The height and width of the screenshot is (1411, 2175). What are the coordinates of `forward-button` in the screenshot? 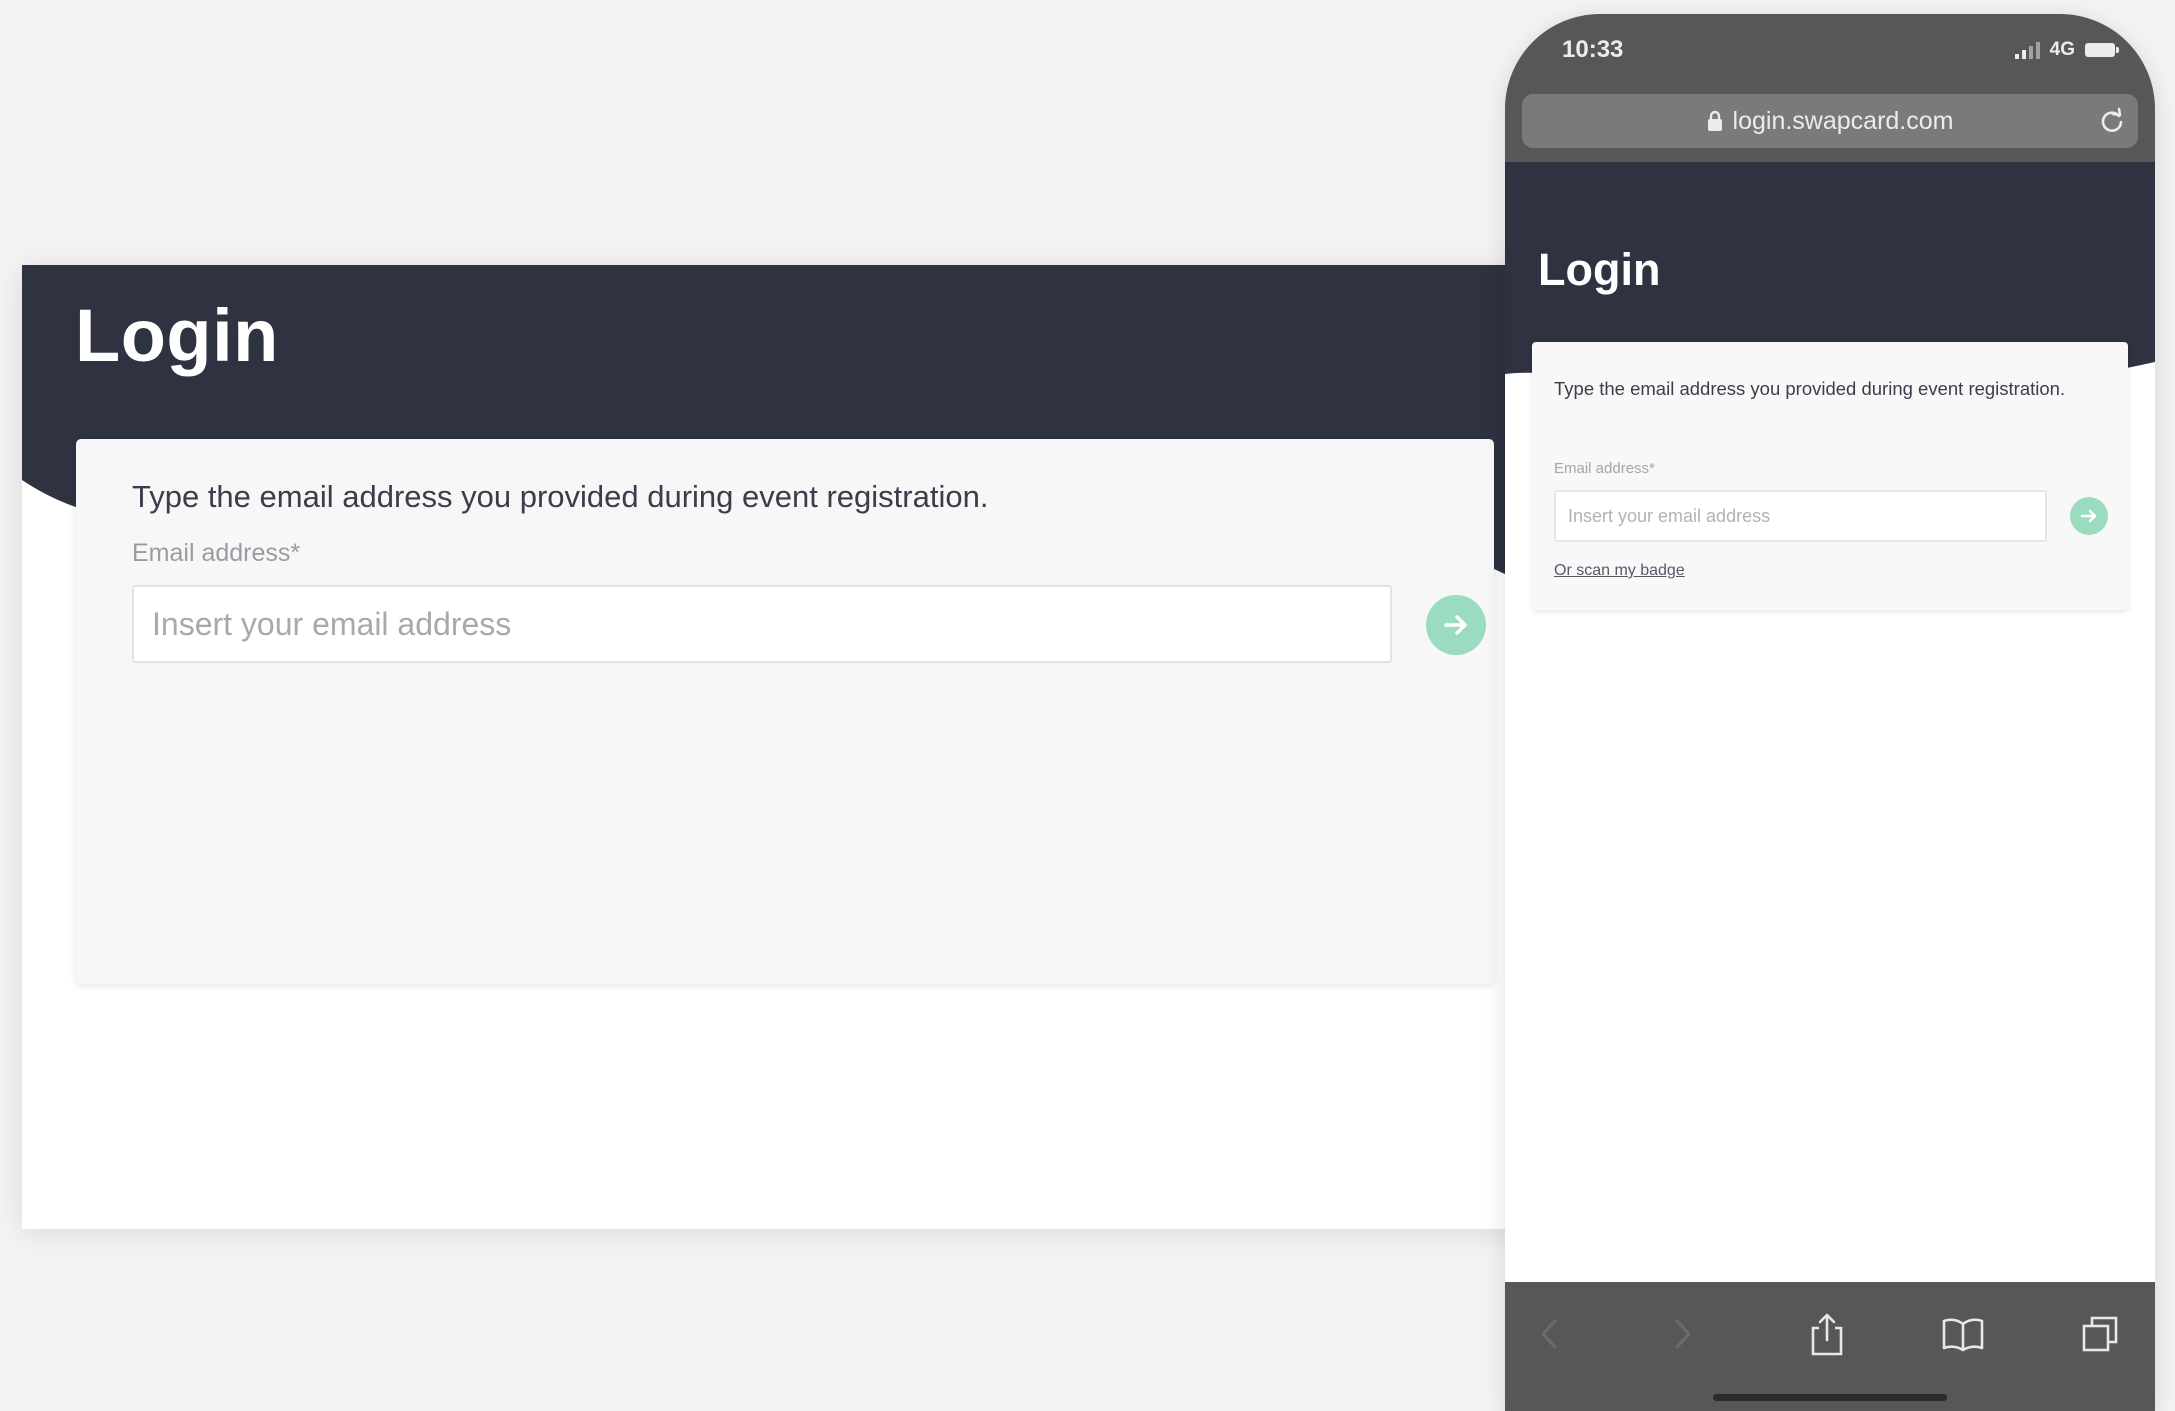 It's located at (1683, 1334).